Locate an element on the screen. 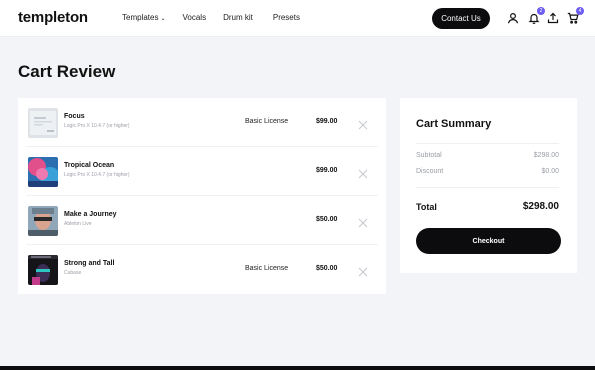 Image resolution: width=595 pixels, height=370 pixels. item-thumbnail-tropical-ocean is located at coordinates (43, 172).